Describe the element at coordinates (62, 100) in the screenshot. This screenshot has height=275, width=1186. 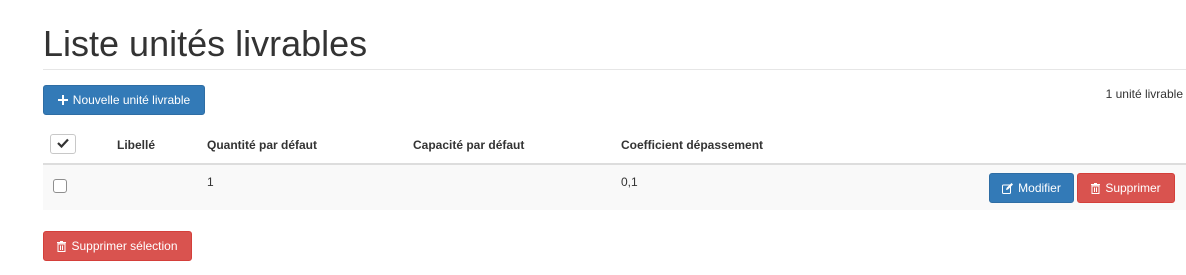
I see `plus-icon` at that location.